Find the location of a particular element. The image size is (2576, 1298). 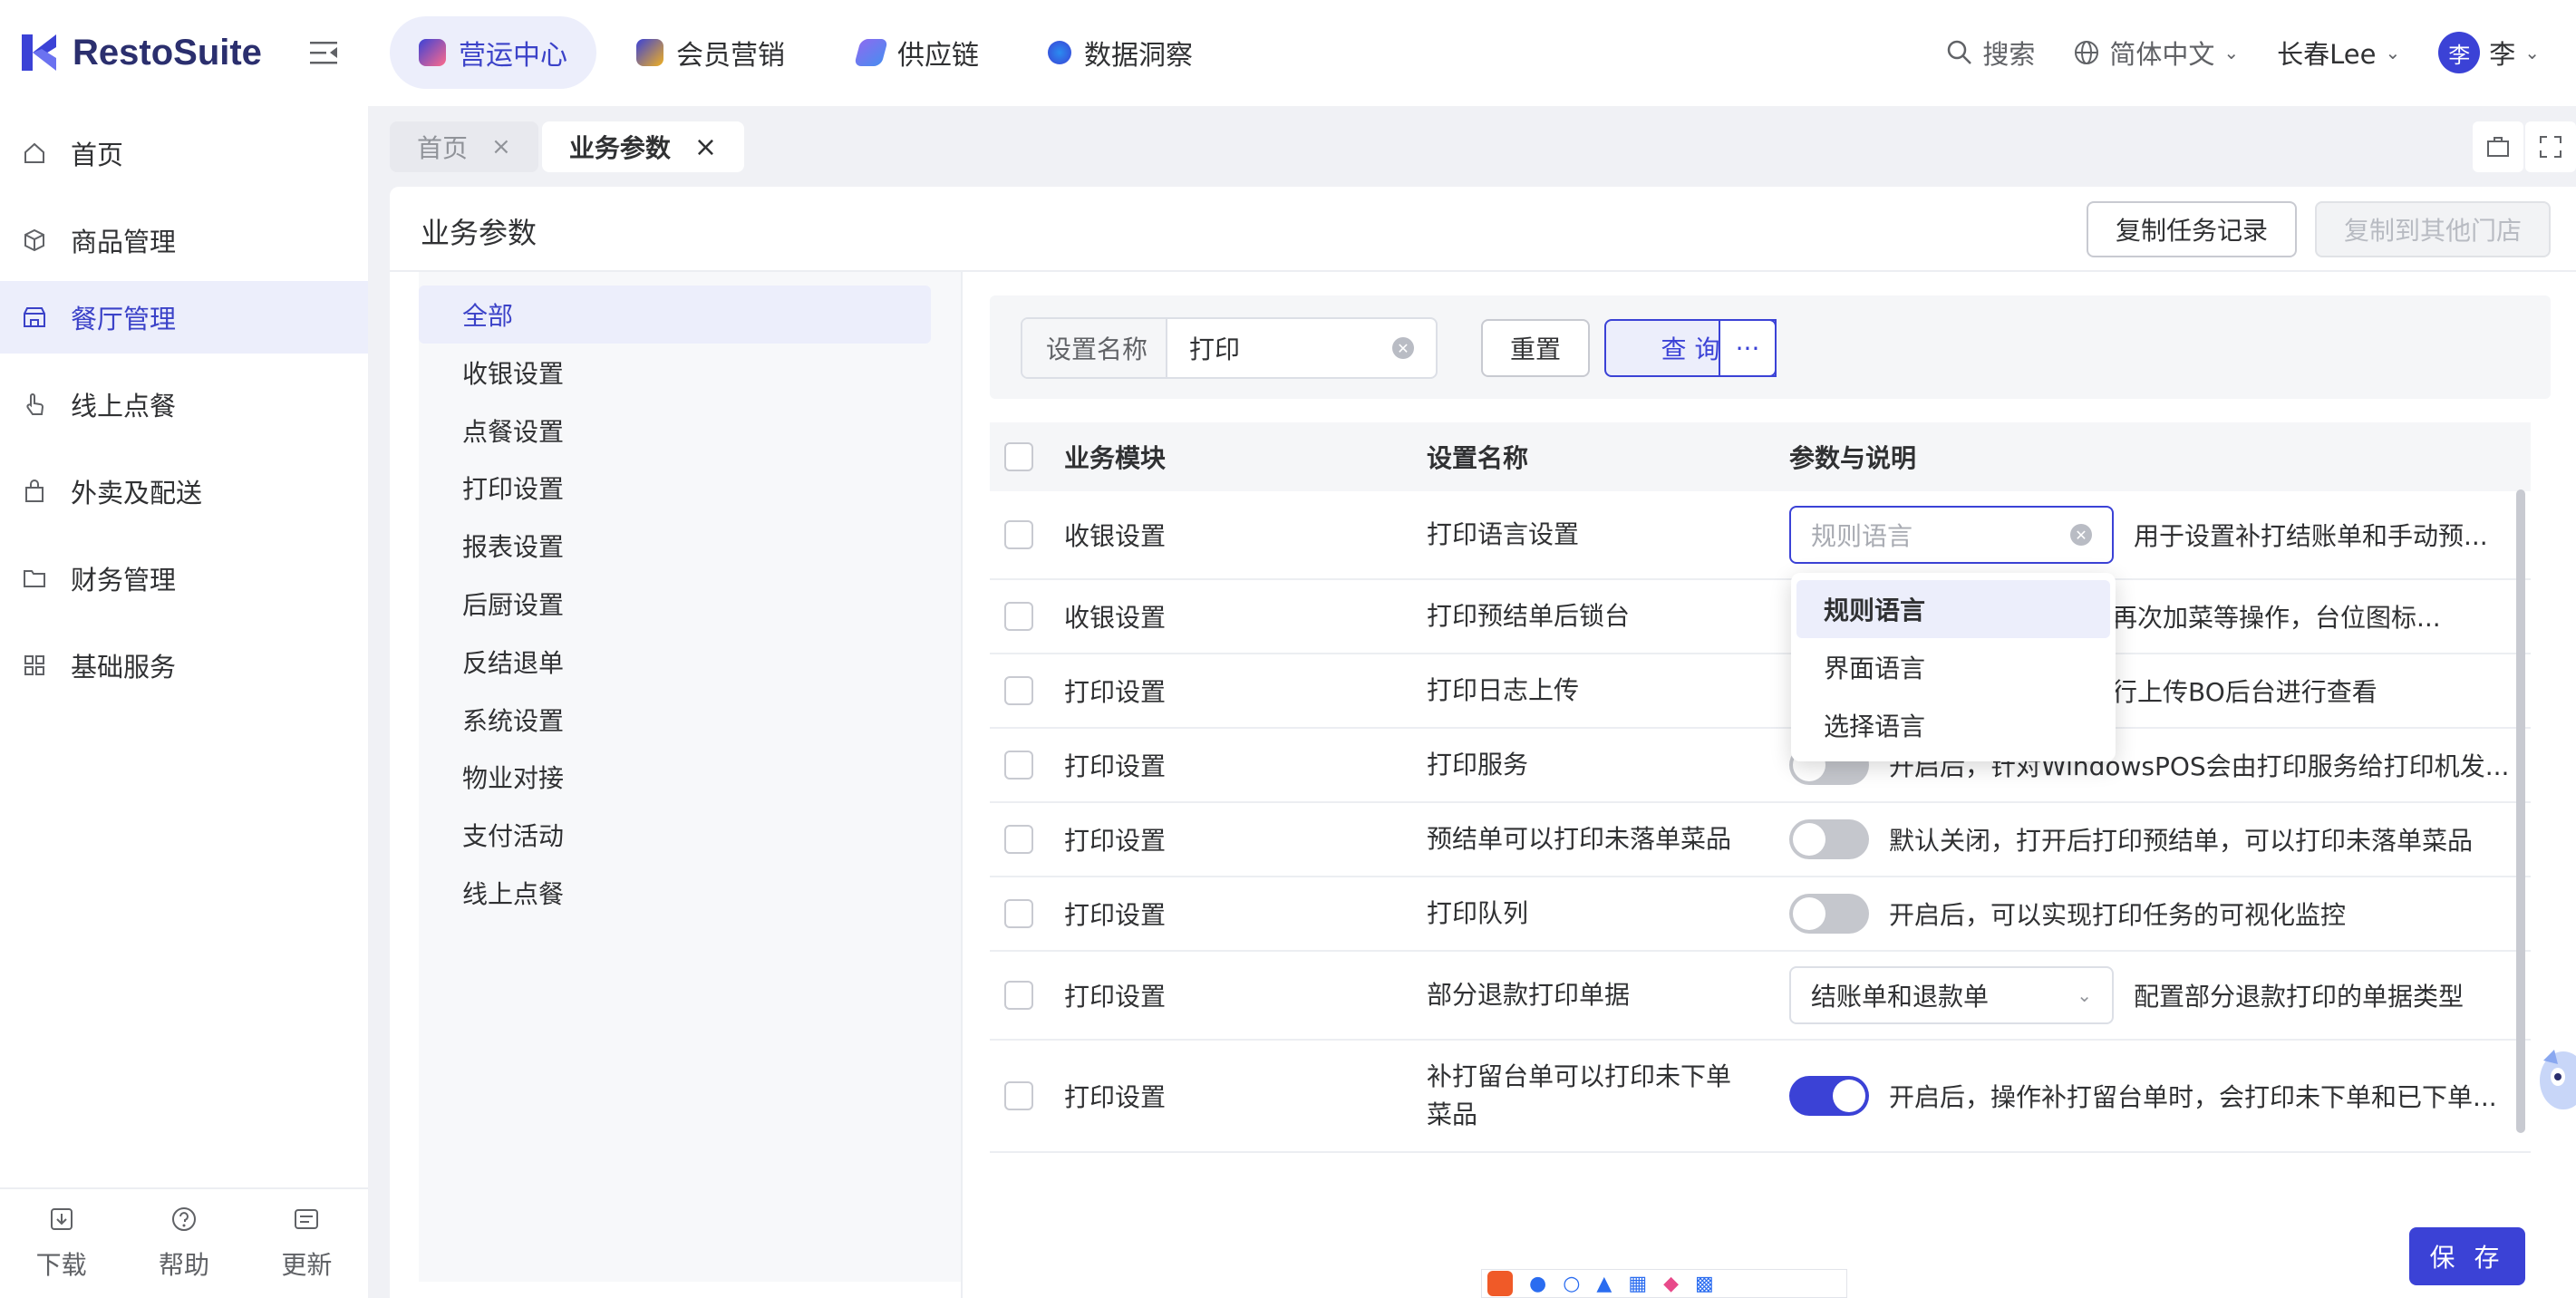

cell-setting-name: 打印预结单后锁台 is located at coordinates (1529, 616).